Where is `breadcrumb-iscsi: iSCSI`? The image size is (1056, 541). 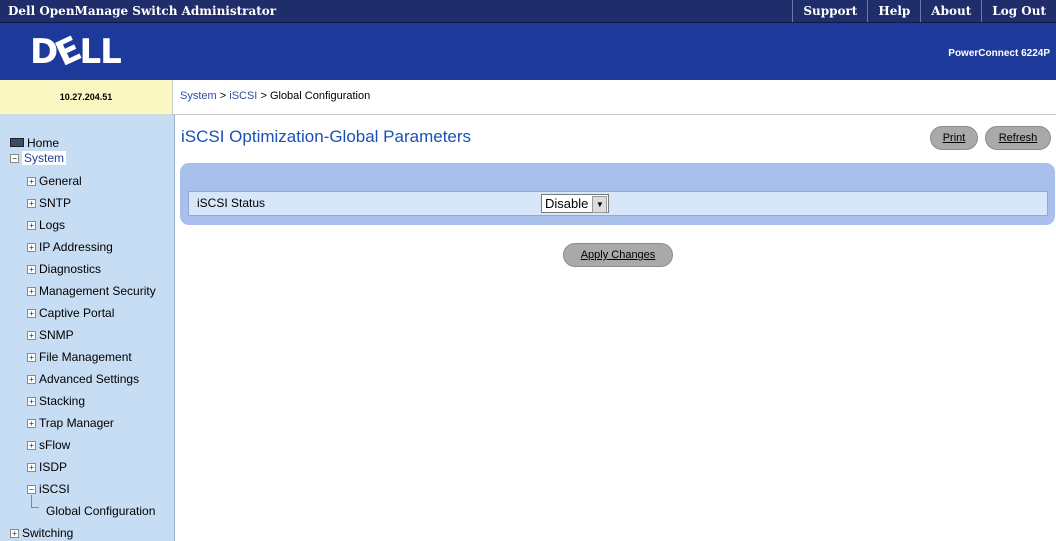
breadcrumb-iscsi: iSCSI is located at coordinates (243, 96).